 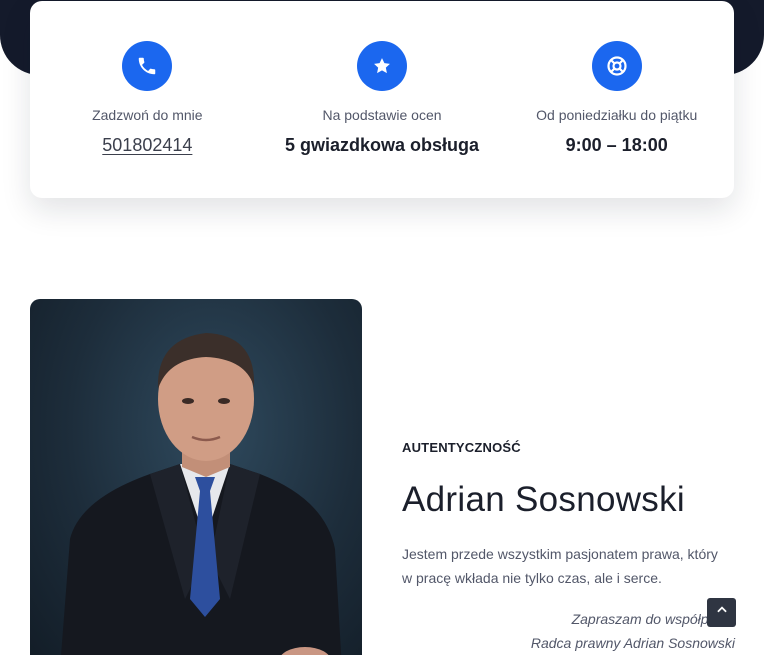 What do you see at coordinates (147, 115) in the screenshot?
I see `phone-label: Zadzwoń do mnie` at bounding box center [147, 115].